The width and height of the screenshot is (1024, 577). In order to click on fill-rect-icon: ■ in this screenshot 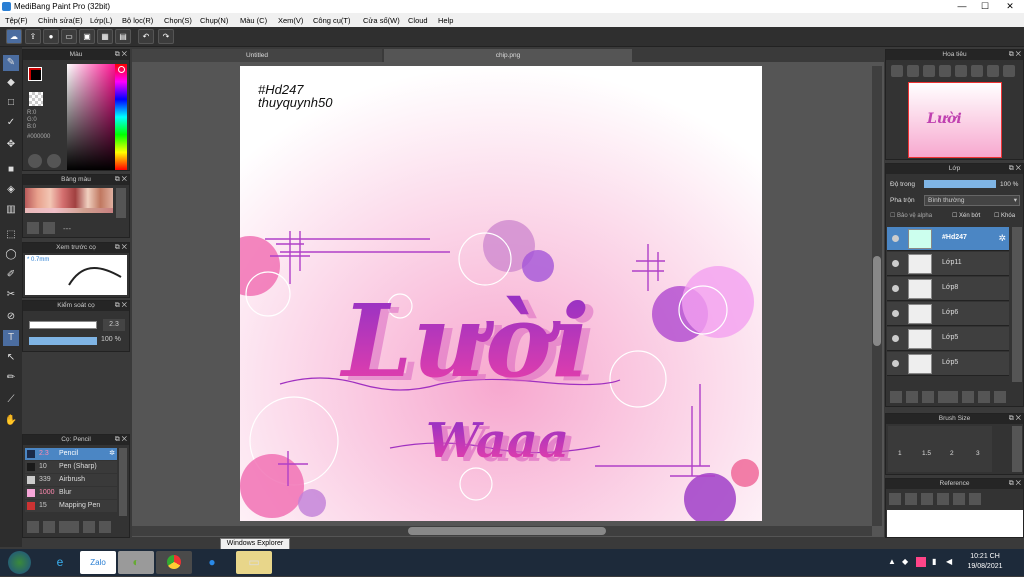, I will do `click(11, 170)`.